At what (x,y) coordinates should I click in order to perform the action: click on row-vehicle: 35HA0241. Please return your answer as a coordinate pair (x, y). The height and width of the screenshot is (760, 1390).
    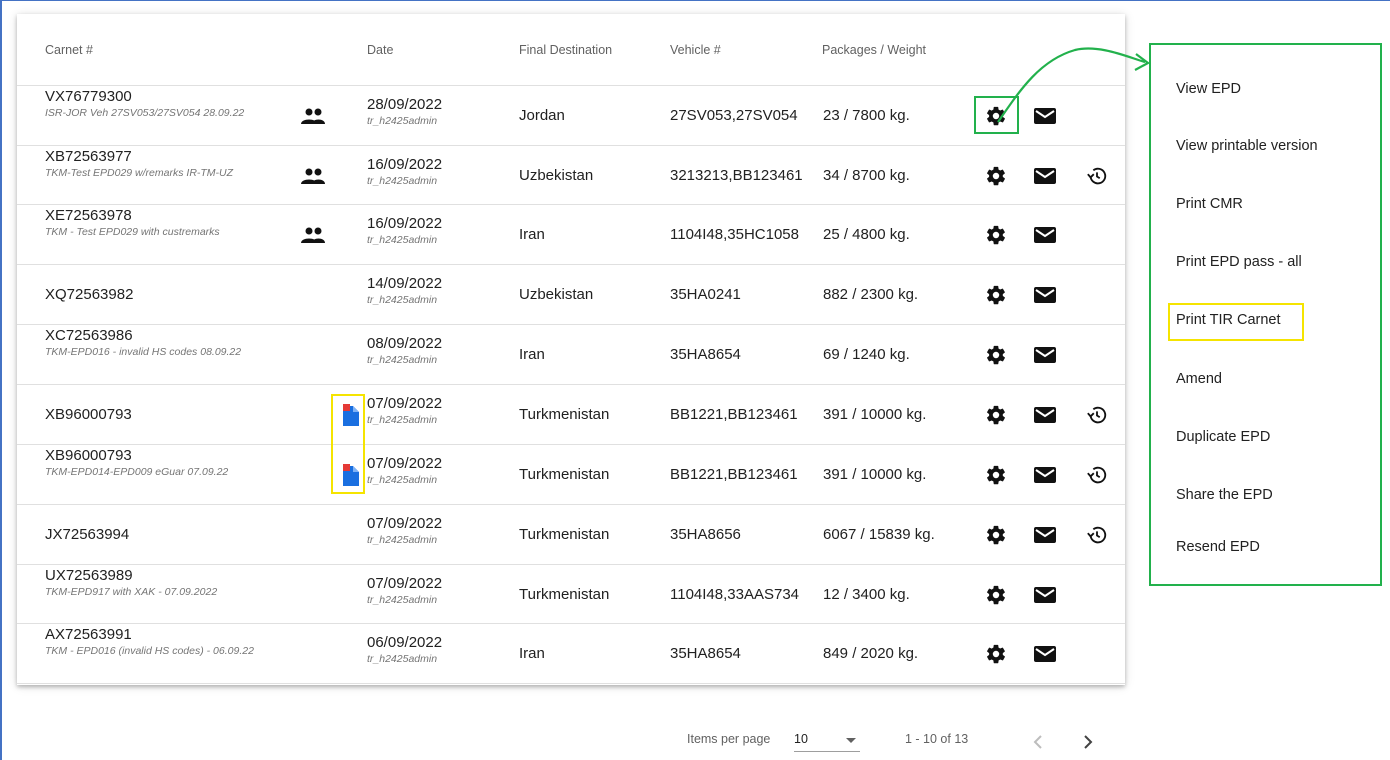
    Looking at the image, I should click on (705, 294).